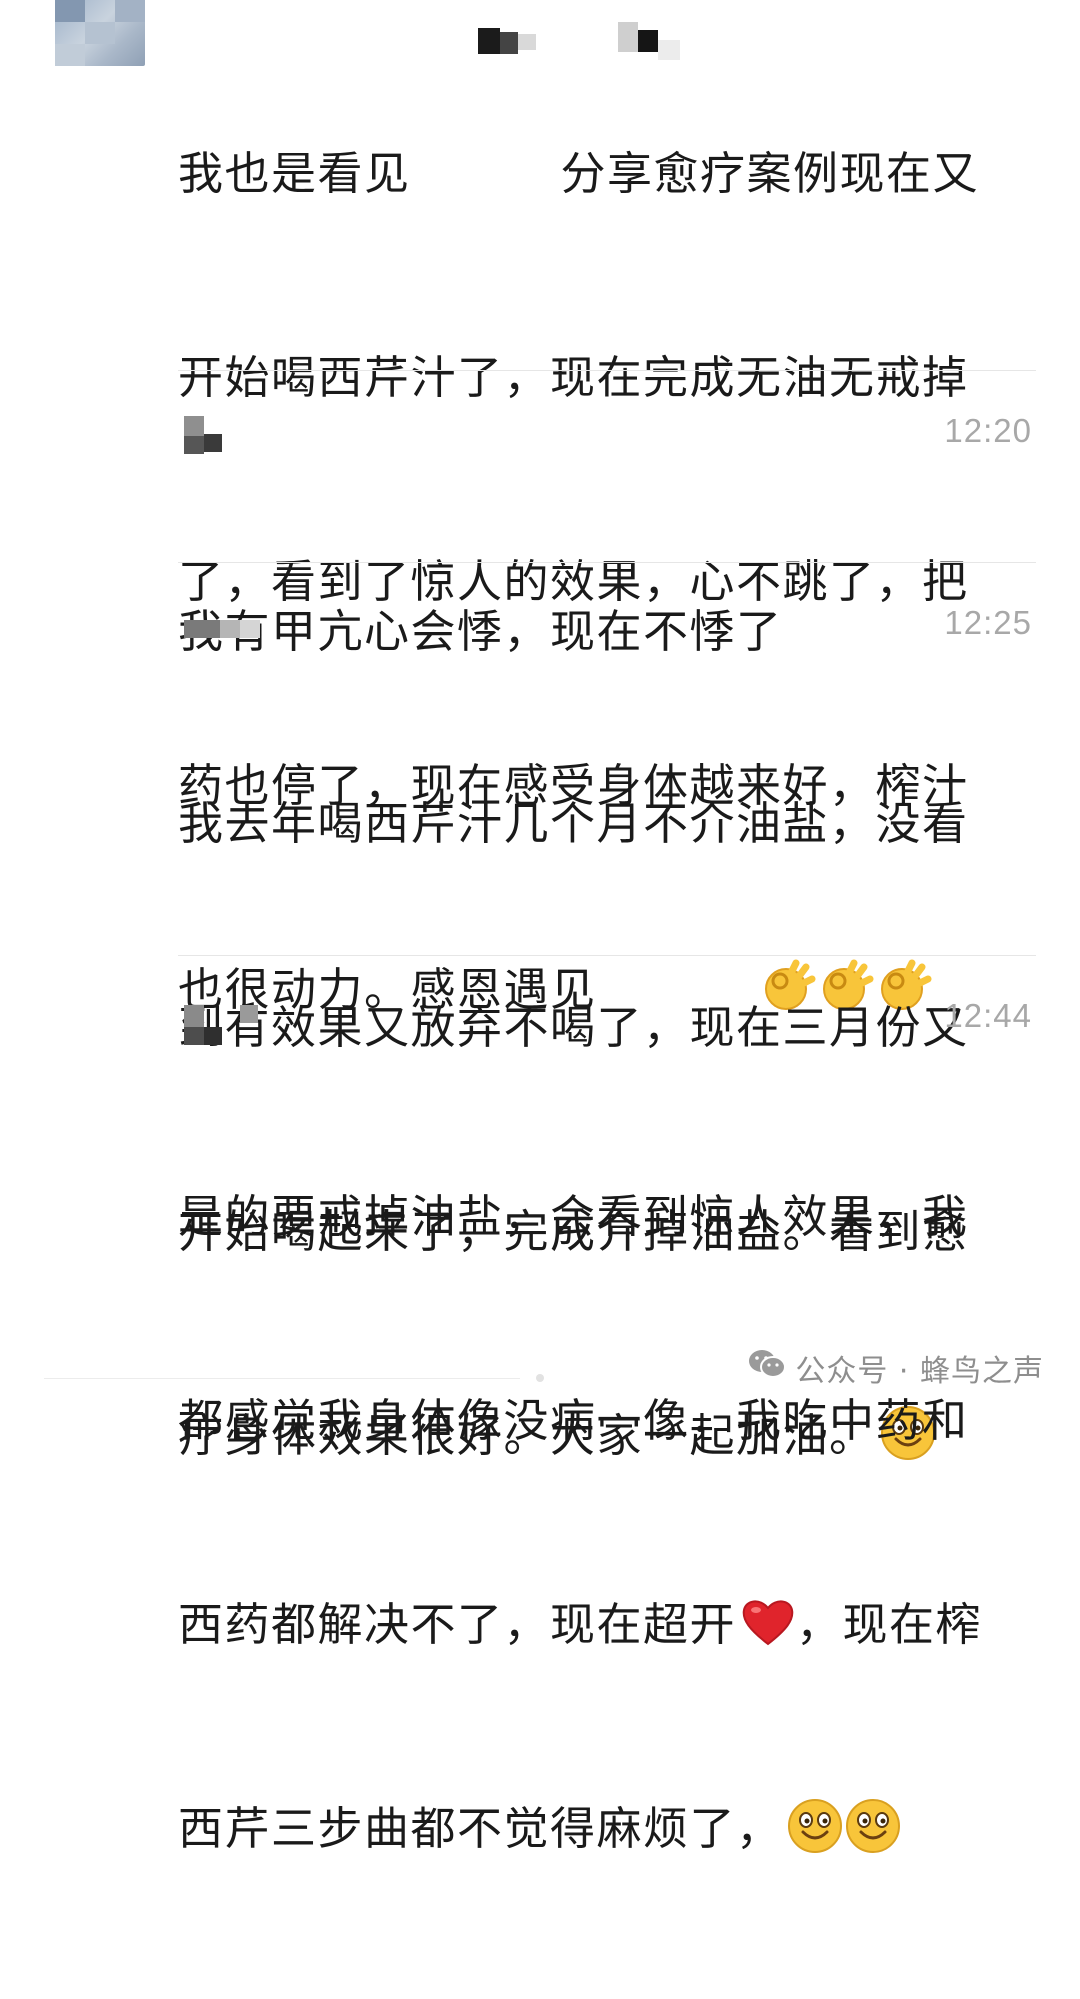 The height and width of the screenshot is (1999, 1080). I want to click on footer: 公众号 · 蜂鸟之声, so click(540, 1369).